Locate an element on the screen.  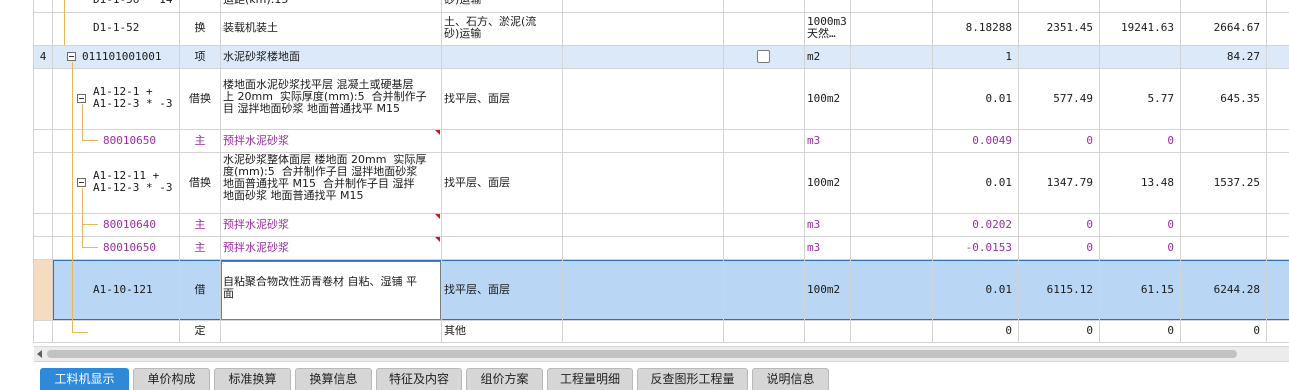
row-code: D1-1-52 is located at coordinates (136, 28).